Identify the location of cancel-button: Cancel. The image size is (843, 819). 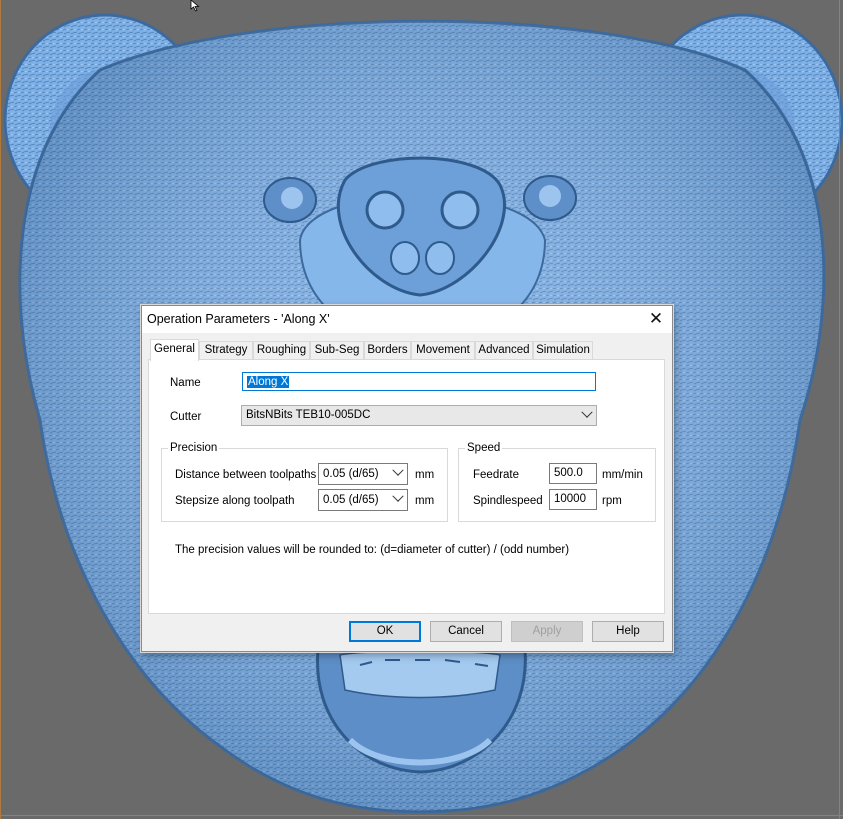
(466, 631).